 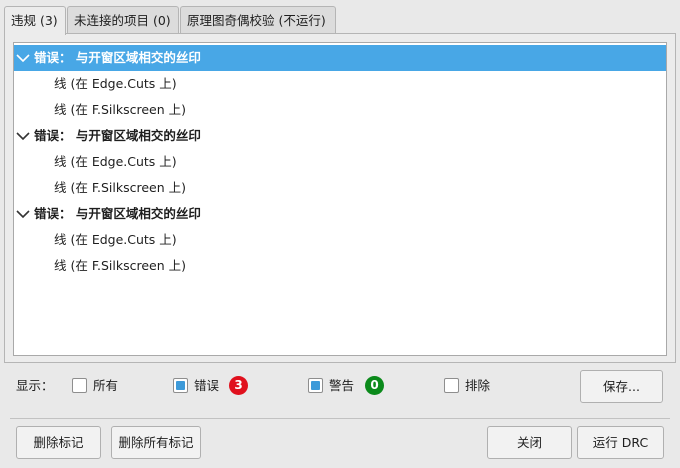 I want to click on show-label: 显示：, so click(x=35, y=385).